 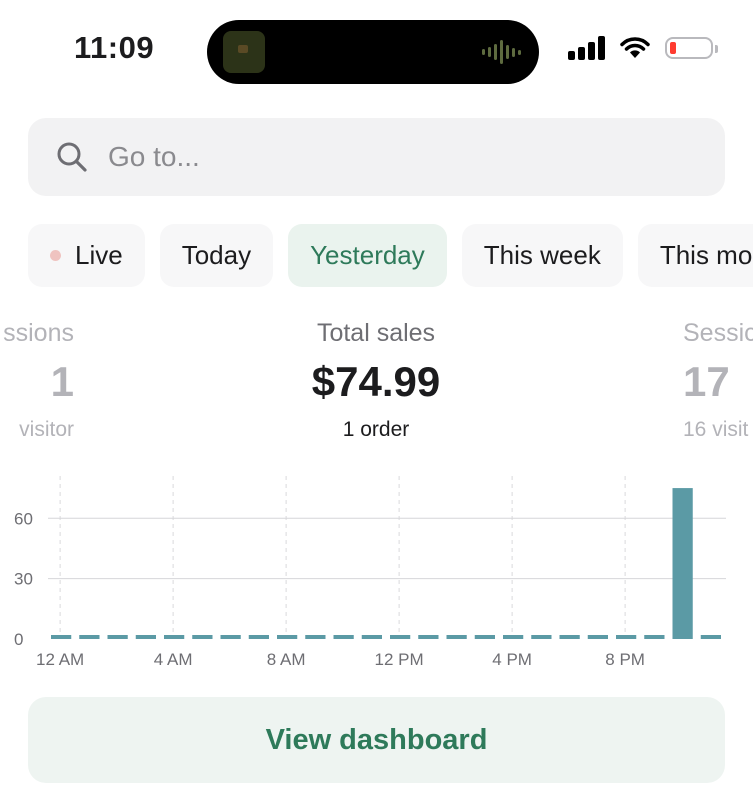 I want to click on metric-sub: visitor, so click(x=46, y=429).